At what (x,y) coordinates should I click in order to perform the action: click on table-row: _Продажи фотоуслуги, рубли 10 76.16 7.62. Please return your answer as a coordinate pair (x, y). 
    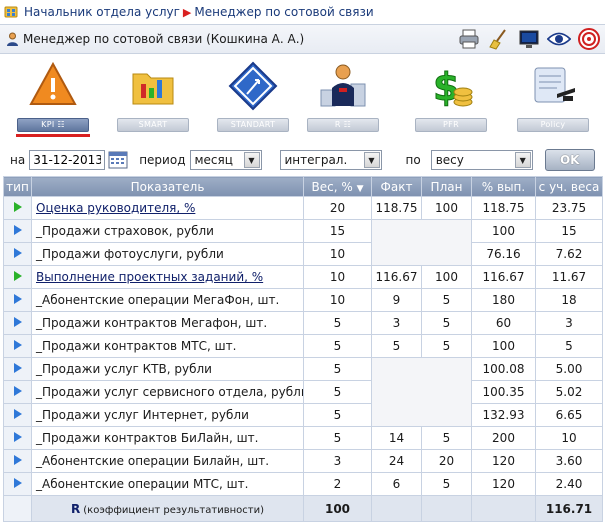
    Looking at the image, I should click on (303, 254).